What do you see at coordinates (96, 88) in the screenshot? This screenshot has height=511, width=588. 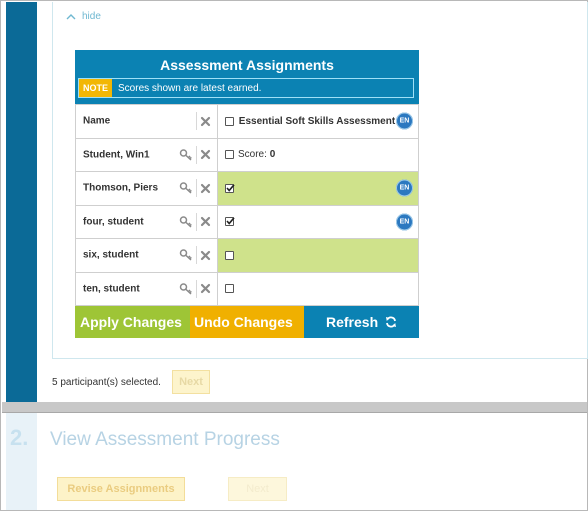 I see `note-badge: NOTE` at bounding box center [96, 88].